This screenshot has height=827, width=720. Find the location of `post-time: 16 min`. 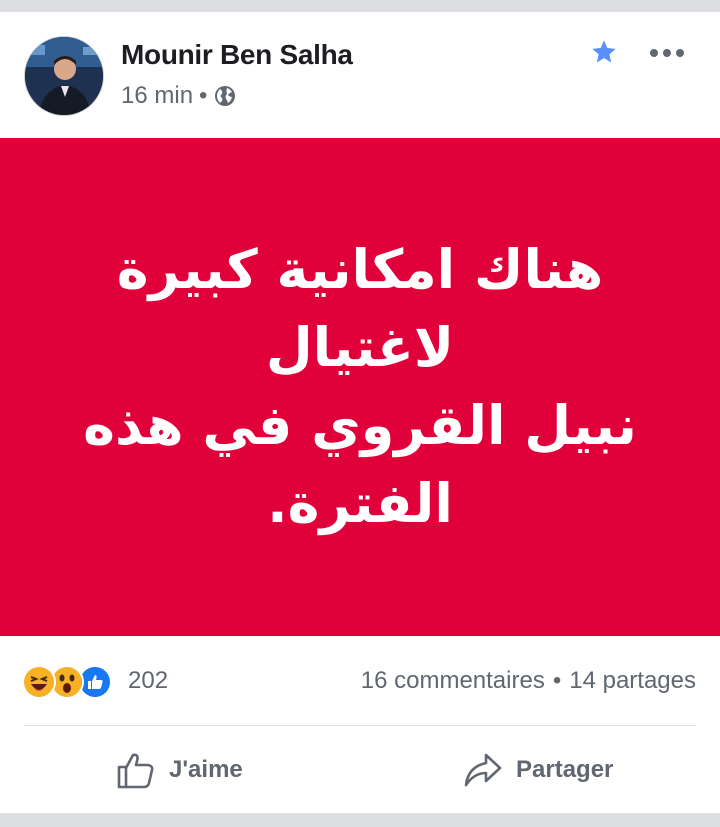

post-time: 16 min is located at coordinates (157, 96).